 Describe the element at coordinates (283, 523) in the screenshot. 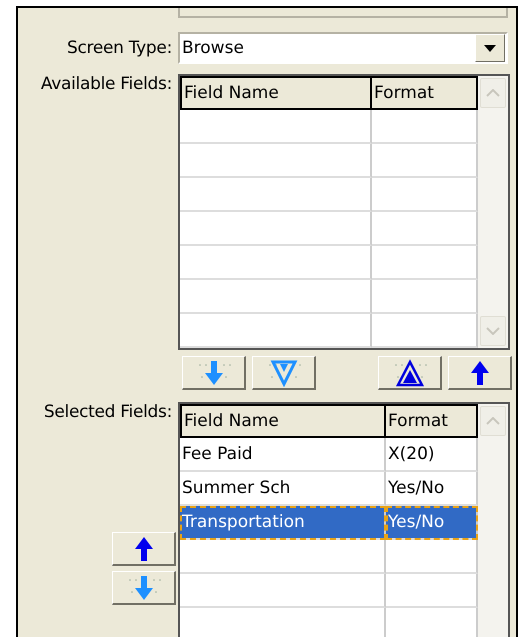

I see `table-cell: Transportation` at that location.